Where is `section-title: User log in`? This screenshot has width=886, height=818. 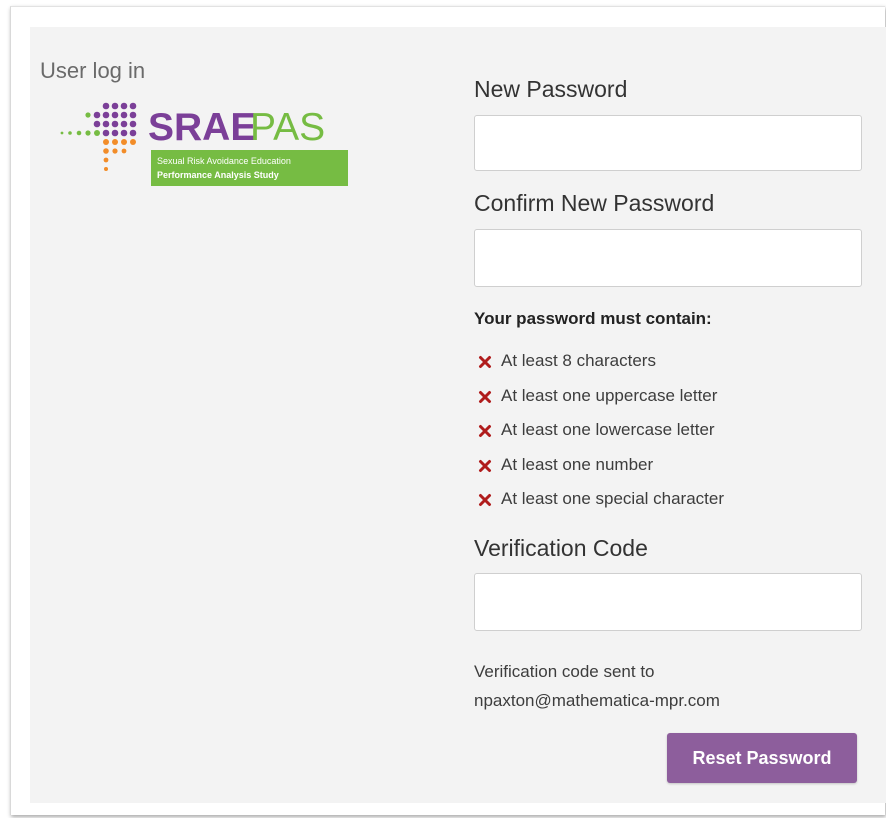
section-title: User log in is located at coordinates (93, 70).